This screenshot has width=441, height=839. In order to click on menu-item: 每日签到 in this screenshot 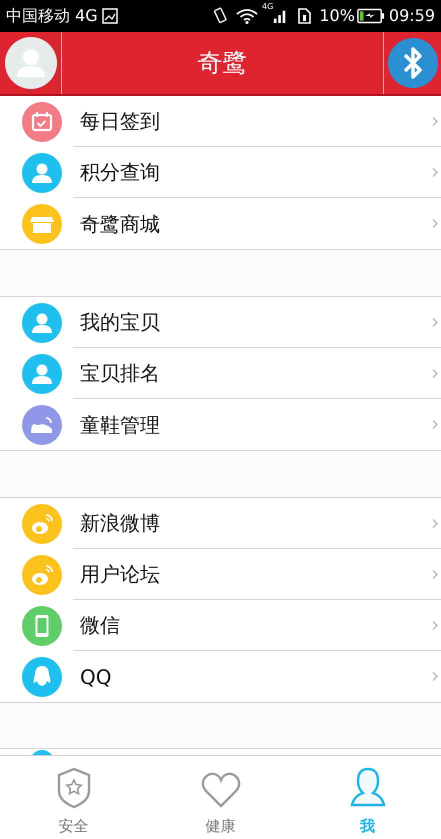, I will do `click(220, 121)`.